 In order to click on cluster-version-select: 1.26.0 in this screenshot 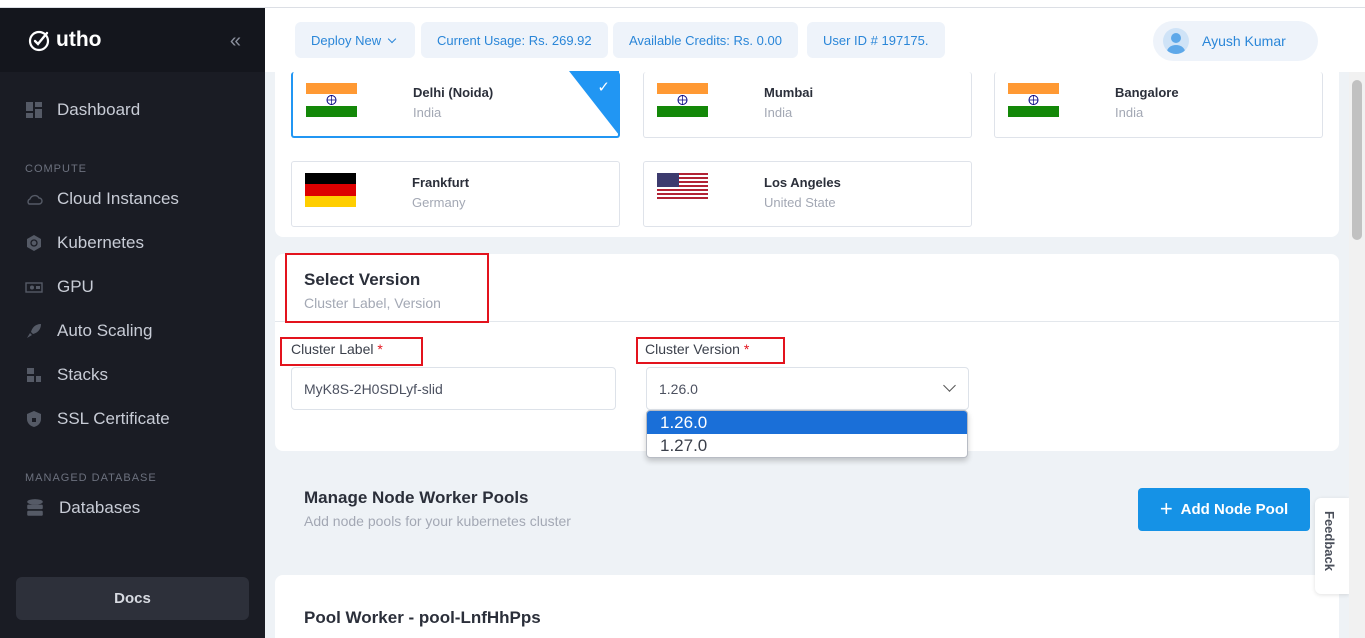, I will do `click(807, 388)`.